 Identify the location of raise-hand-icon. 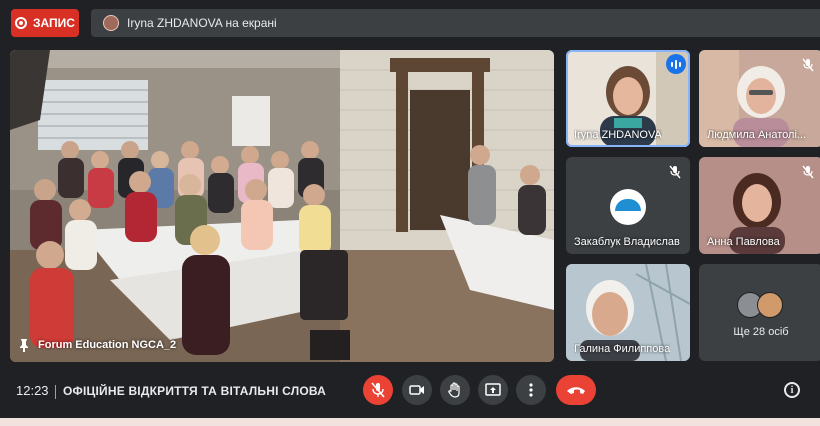
(454, 390).